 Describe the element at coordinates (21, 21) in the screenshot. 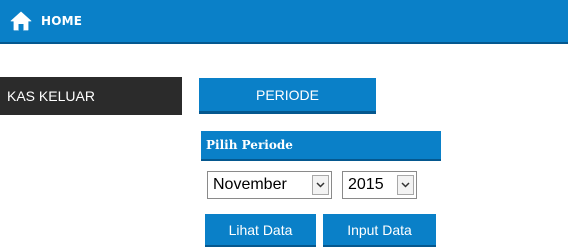

I see `home-icon` at that location.